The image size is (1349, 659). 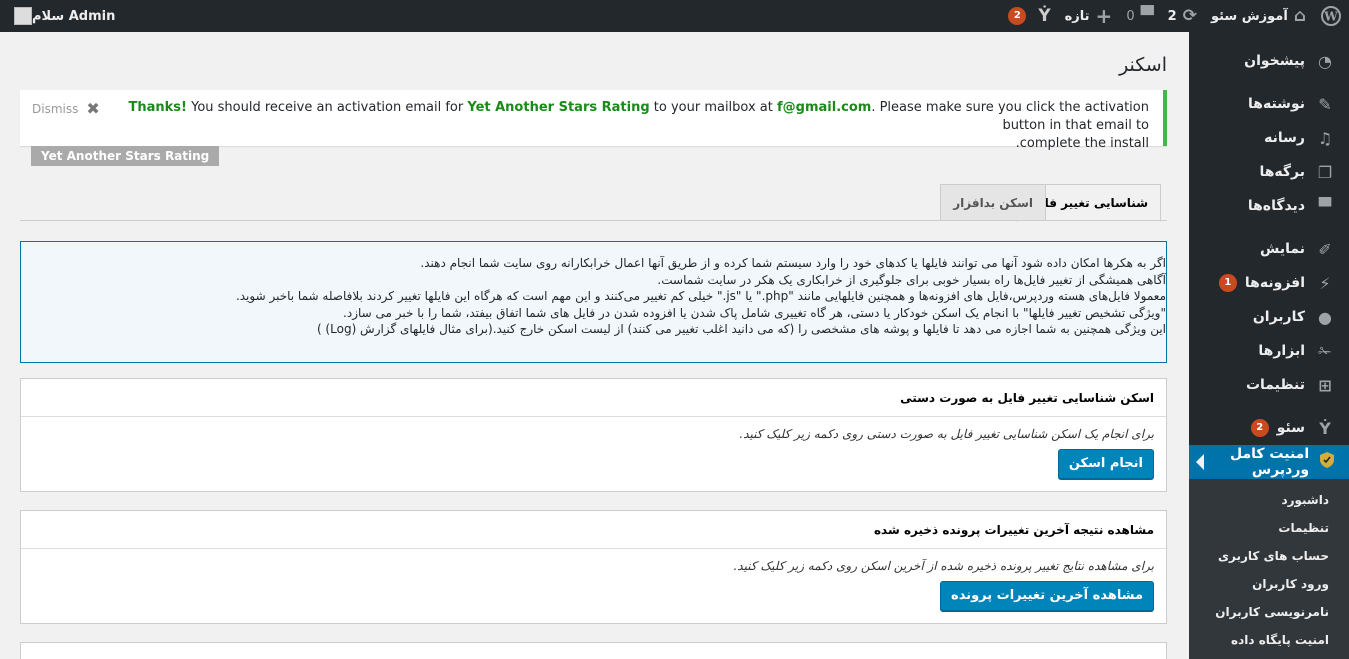 I want to click on menu-seo: Ẏ سئو 2, so click(x=1269, y=428).